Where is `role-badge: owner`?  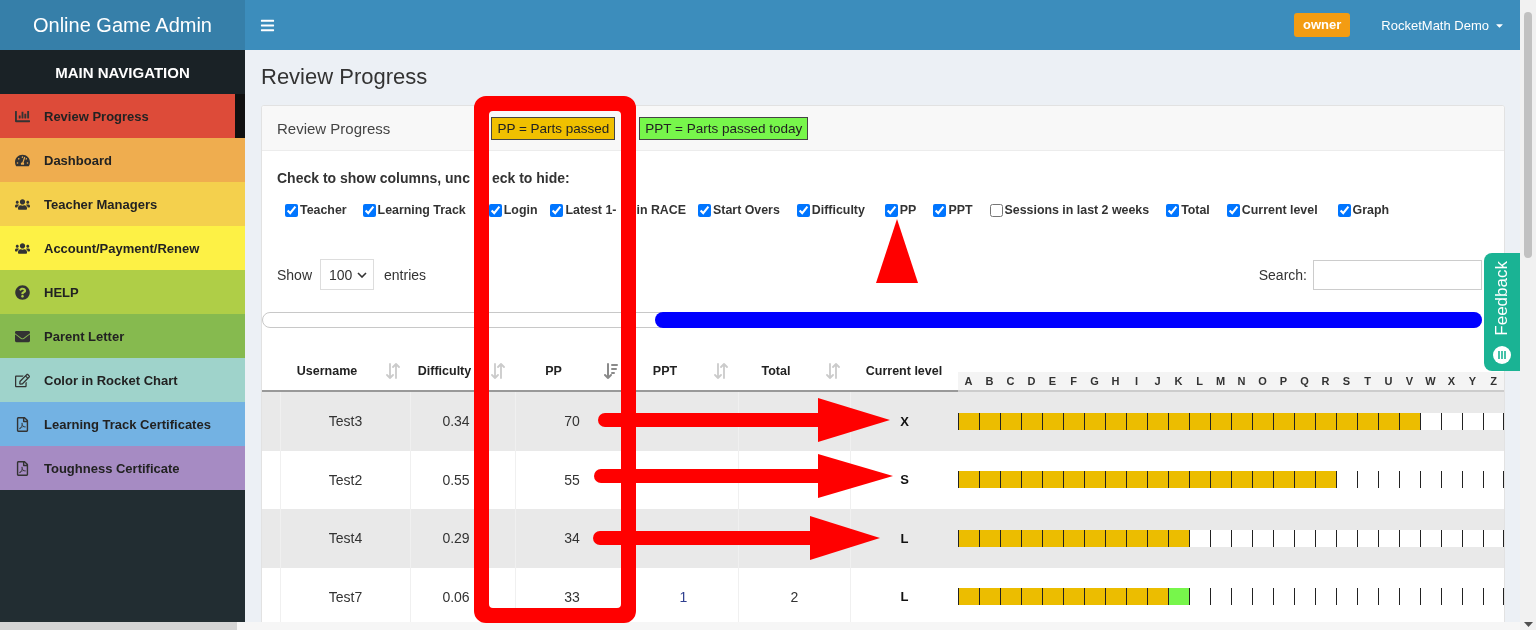 role-badge: owner is located at coordinates (1322, 25).